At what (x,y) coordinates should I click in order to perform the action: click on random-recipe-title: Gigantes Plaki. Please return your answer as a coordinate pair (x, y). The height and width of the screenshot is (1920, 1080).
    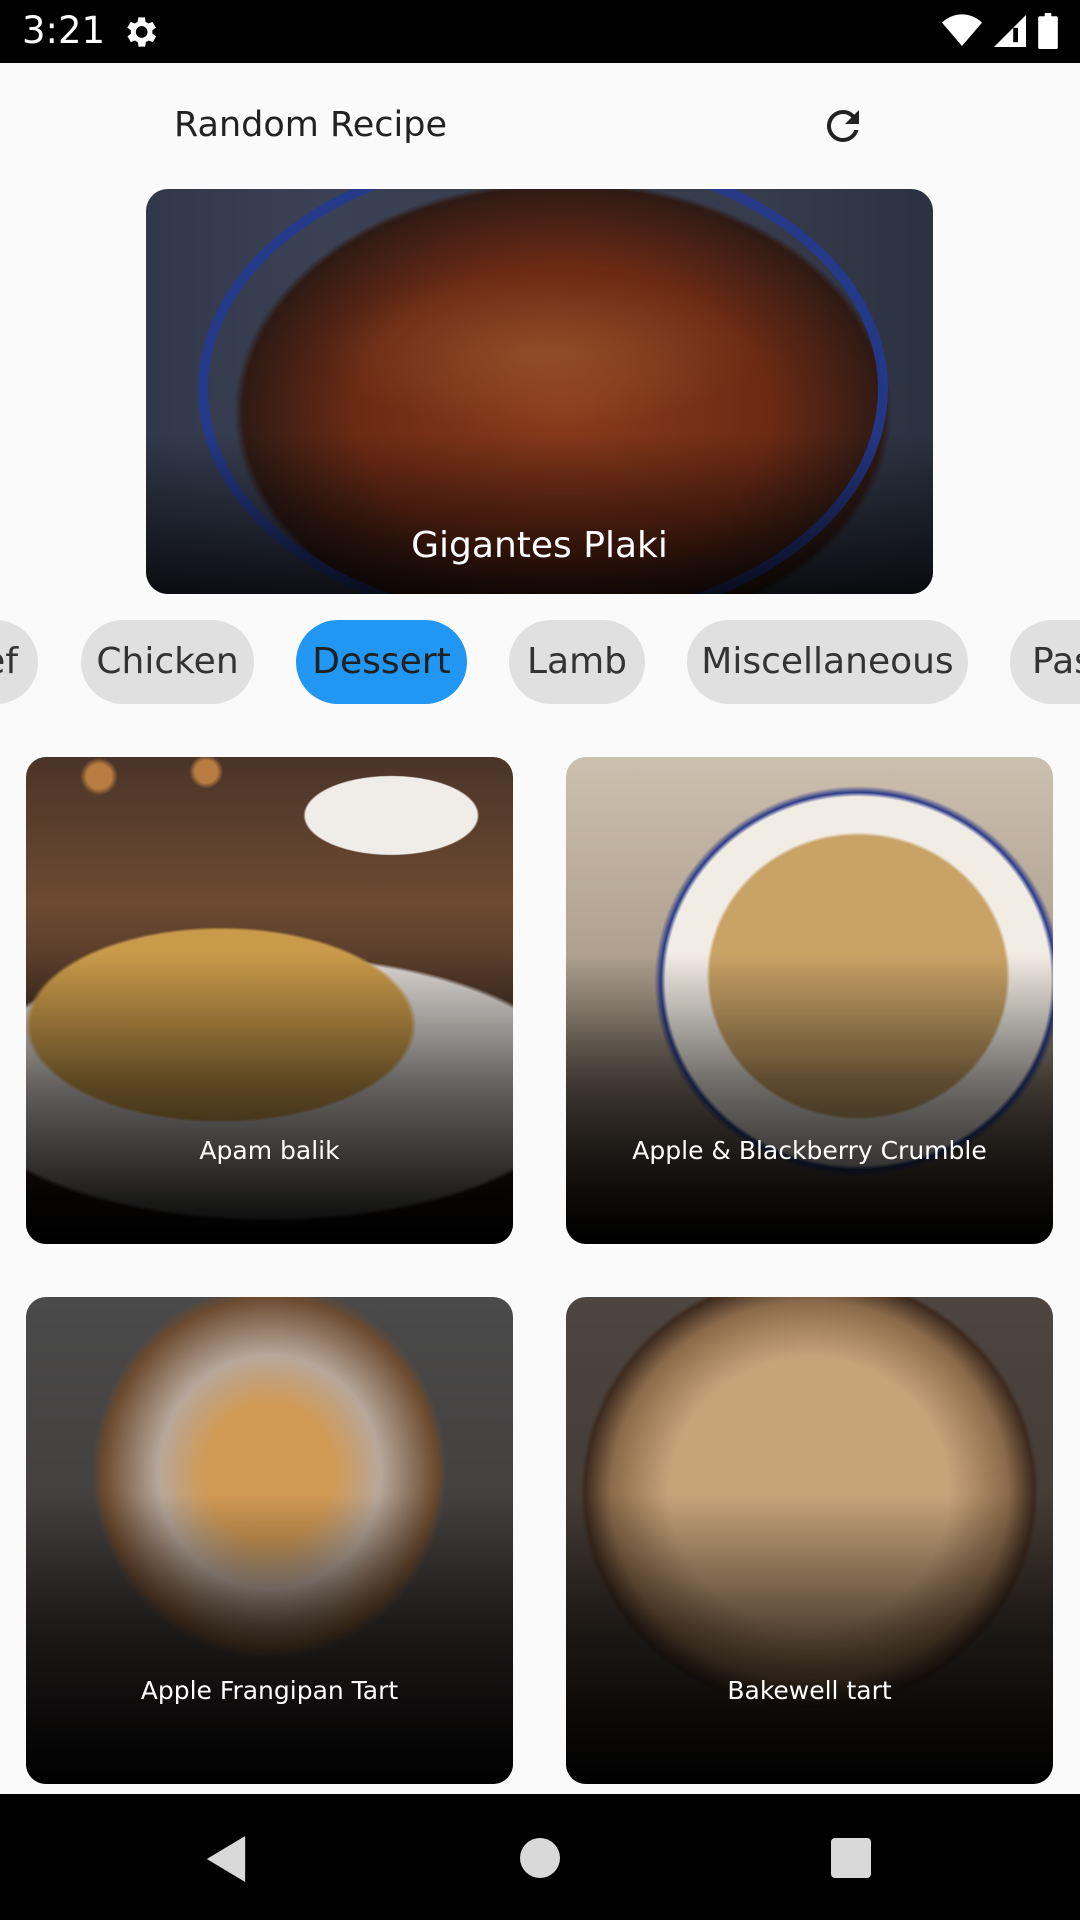
    Looking at the image, I should click on (539, 545).